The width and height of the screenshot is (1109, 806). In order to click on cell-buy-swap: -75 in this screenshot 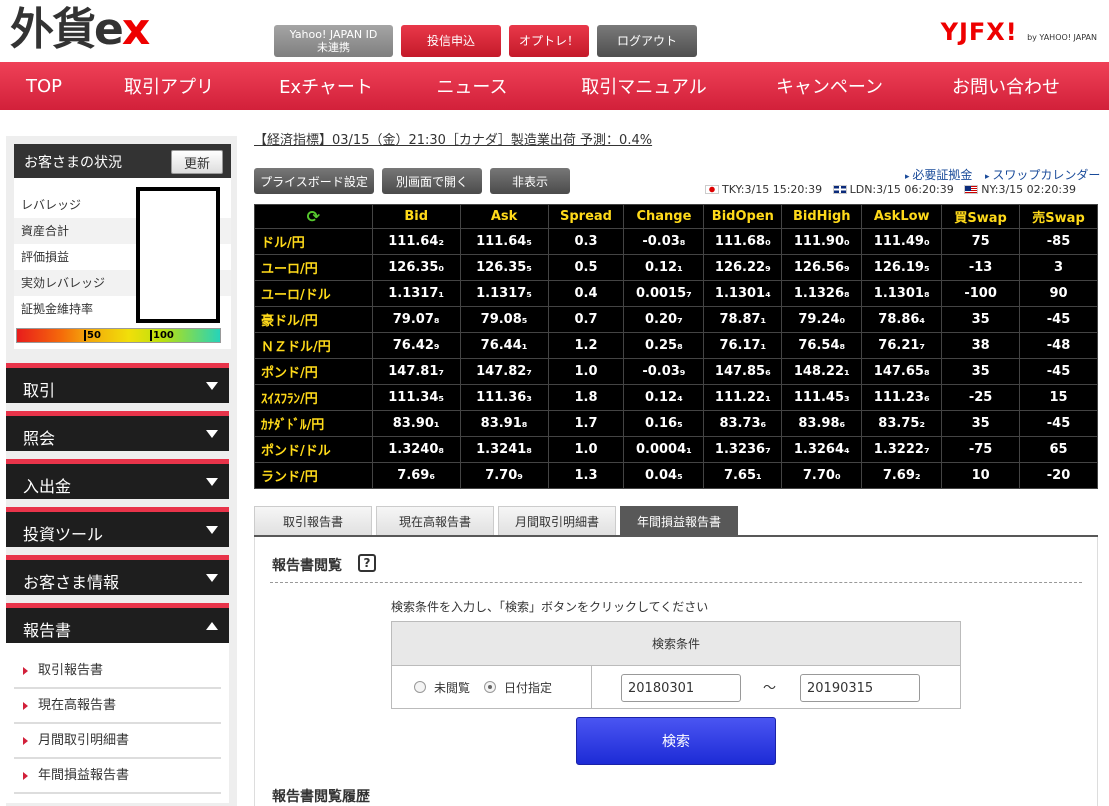, I will do `click(981, 449)`.